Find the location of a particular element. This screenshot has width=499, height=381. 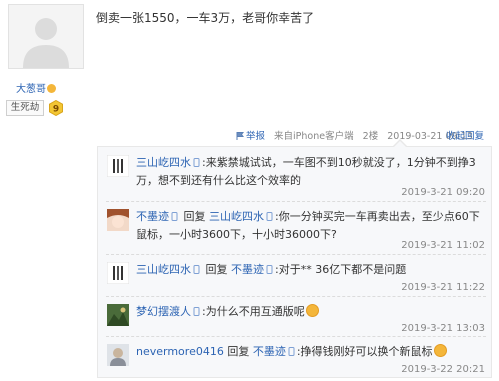

portrait-avatar-icon is located at coordinates (118, 355).